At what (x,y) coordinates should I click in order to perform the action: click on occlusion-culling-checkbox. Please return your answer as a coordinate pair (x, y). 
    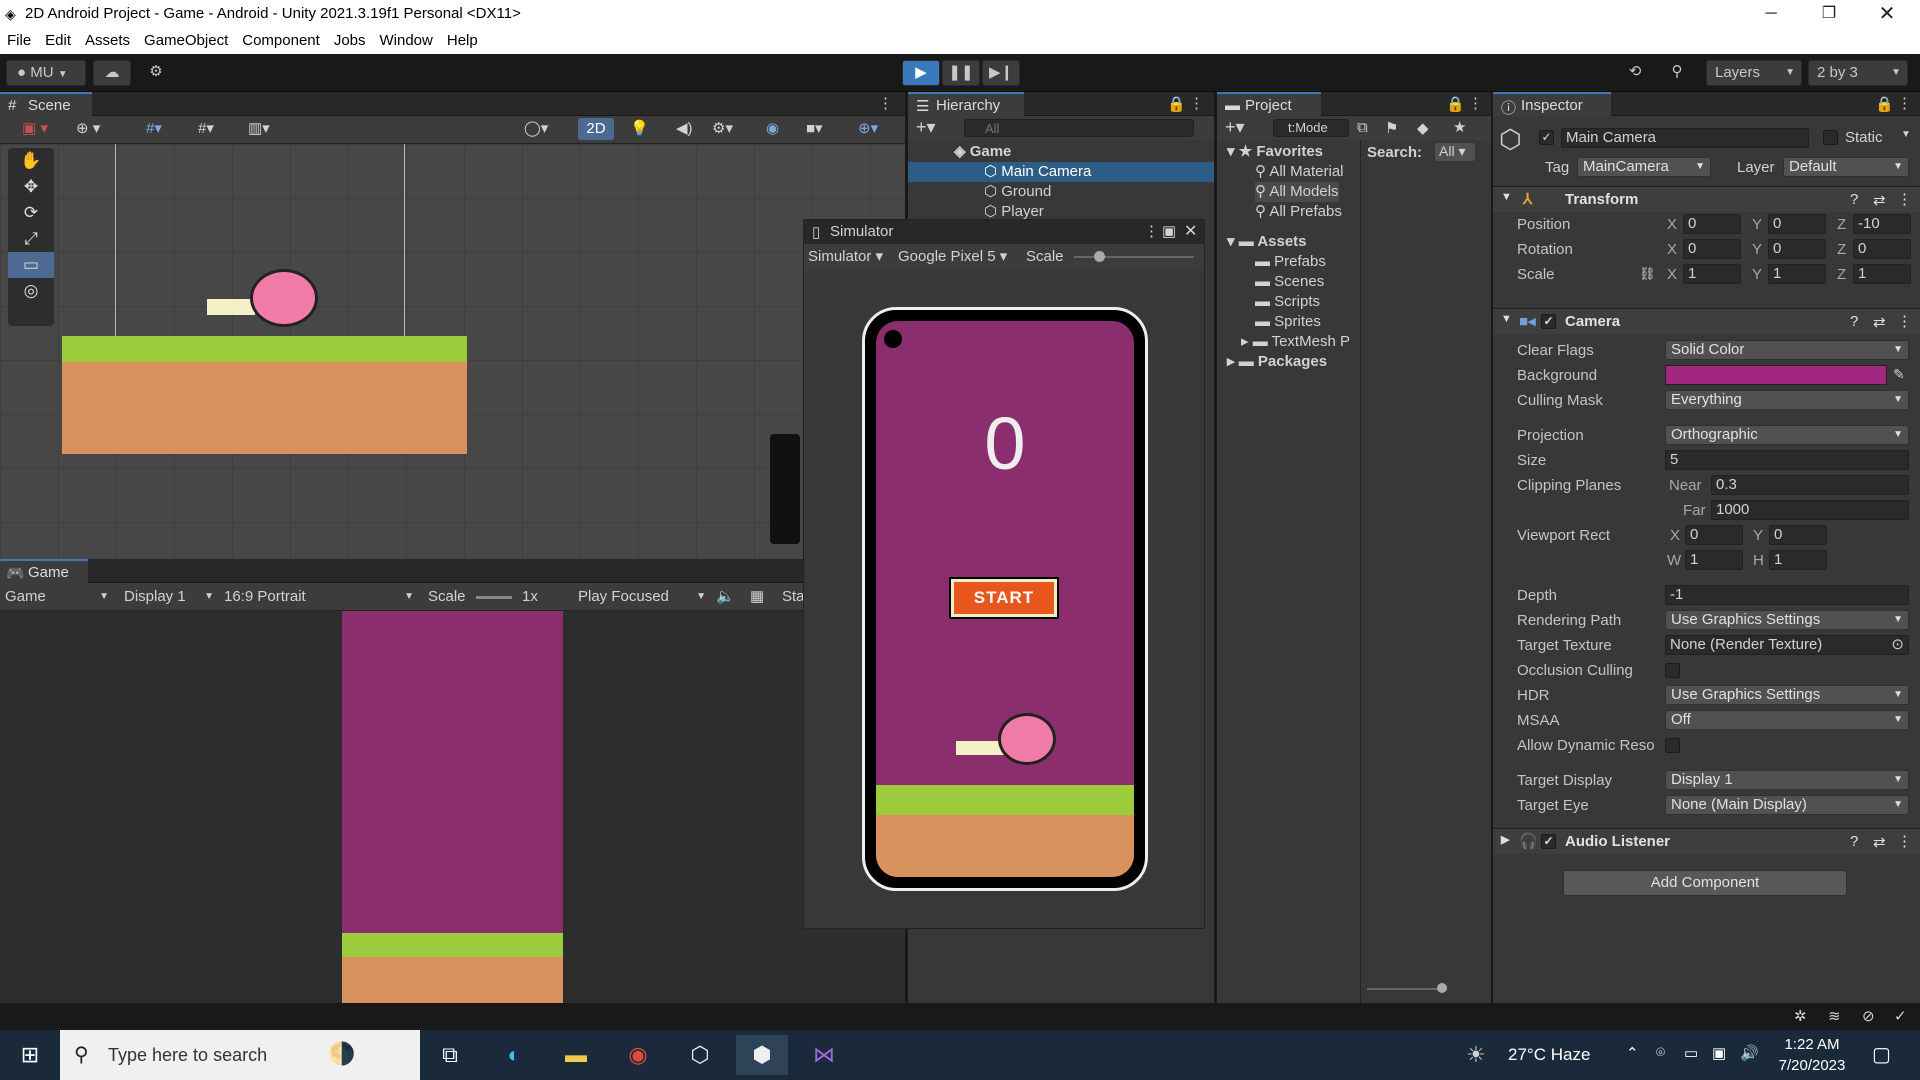
    Looking at the image, I should click on (1672, 670).